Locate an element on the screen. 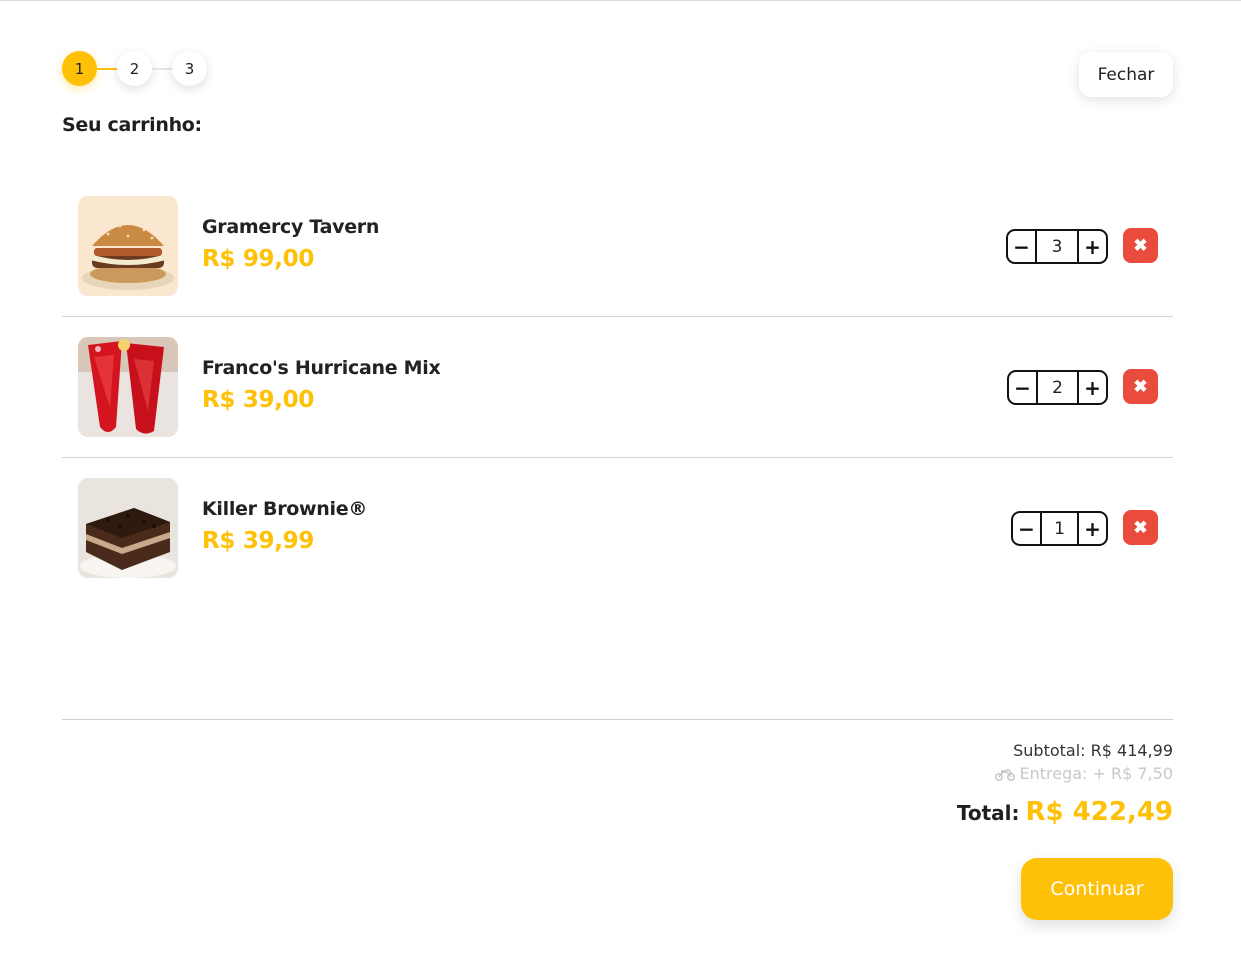 Image resolution: width=1241 pixels, height=963 pixels. item-price: R$ 39,00 is located at coordinates (258, 400).